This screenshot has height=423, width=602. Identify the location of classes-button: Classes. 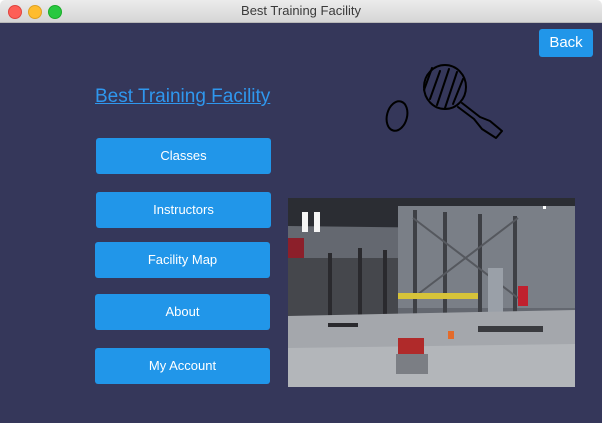
(183, 156).